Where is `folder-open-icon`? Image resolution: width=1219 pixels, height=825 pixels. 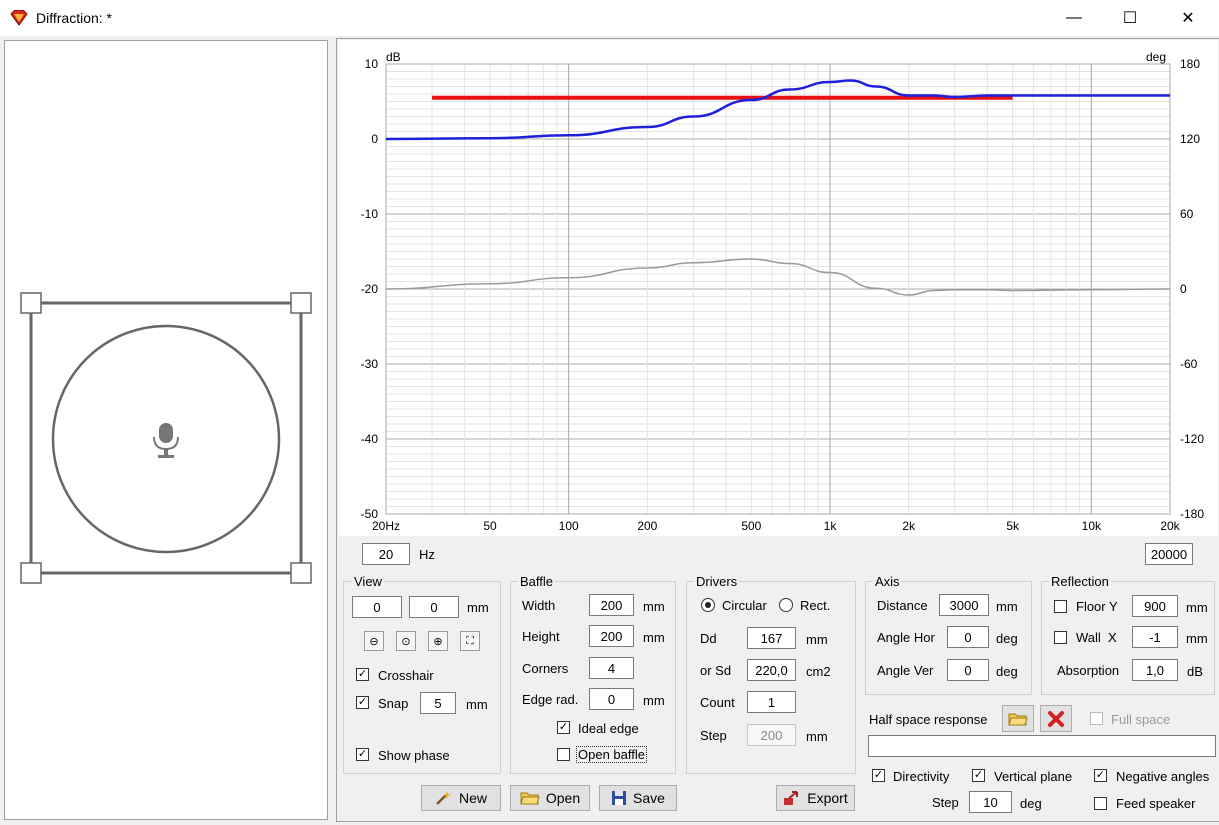 folder-open-icon is located at coordinates (1018, 719).